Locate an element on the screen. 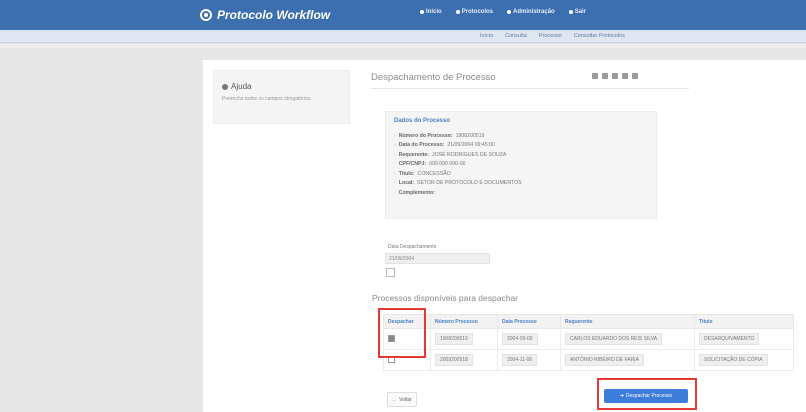 Image resolution: width=806 pixels, height=412 pixels. back-button: ← Voltar is located at coordinates (402, 399).